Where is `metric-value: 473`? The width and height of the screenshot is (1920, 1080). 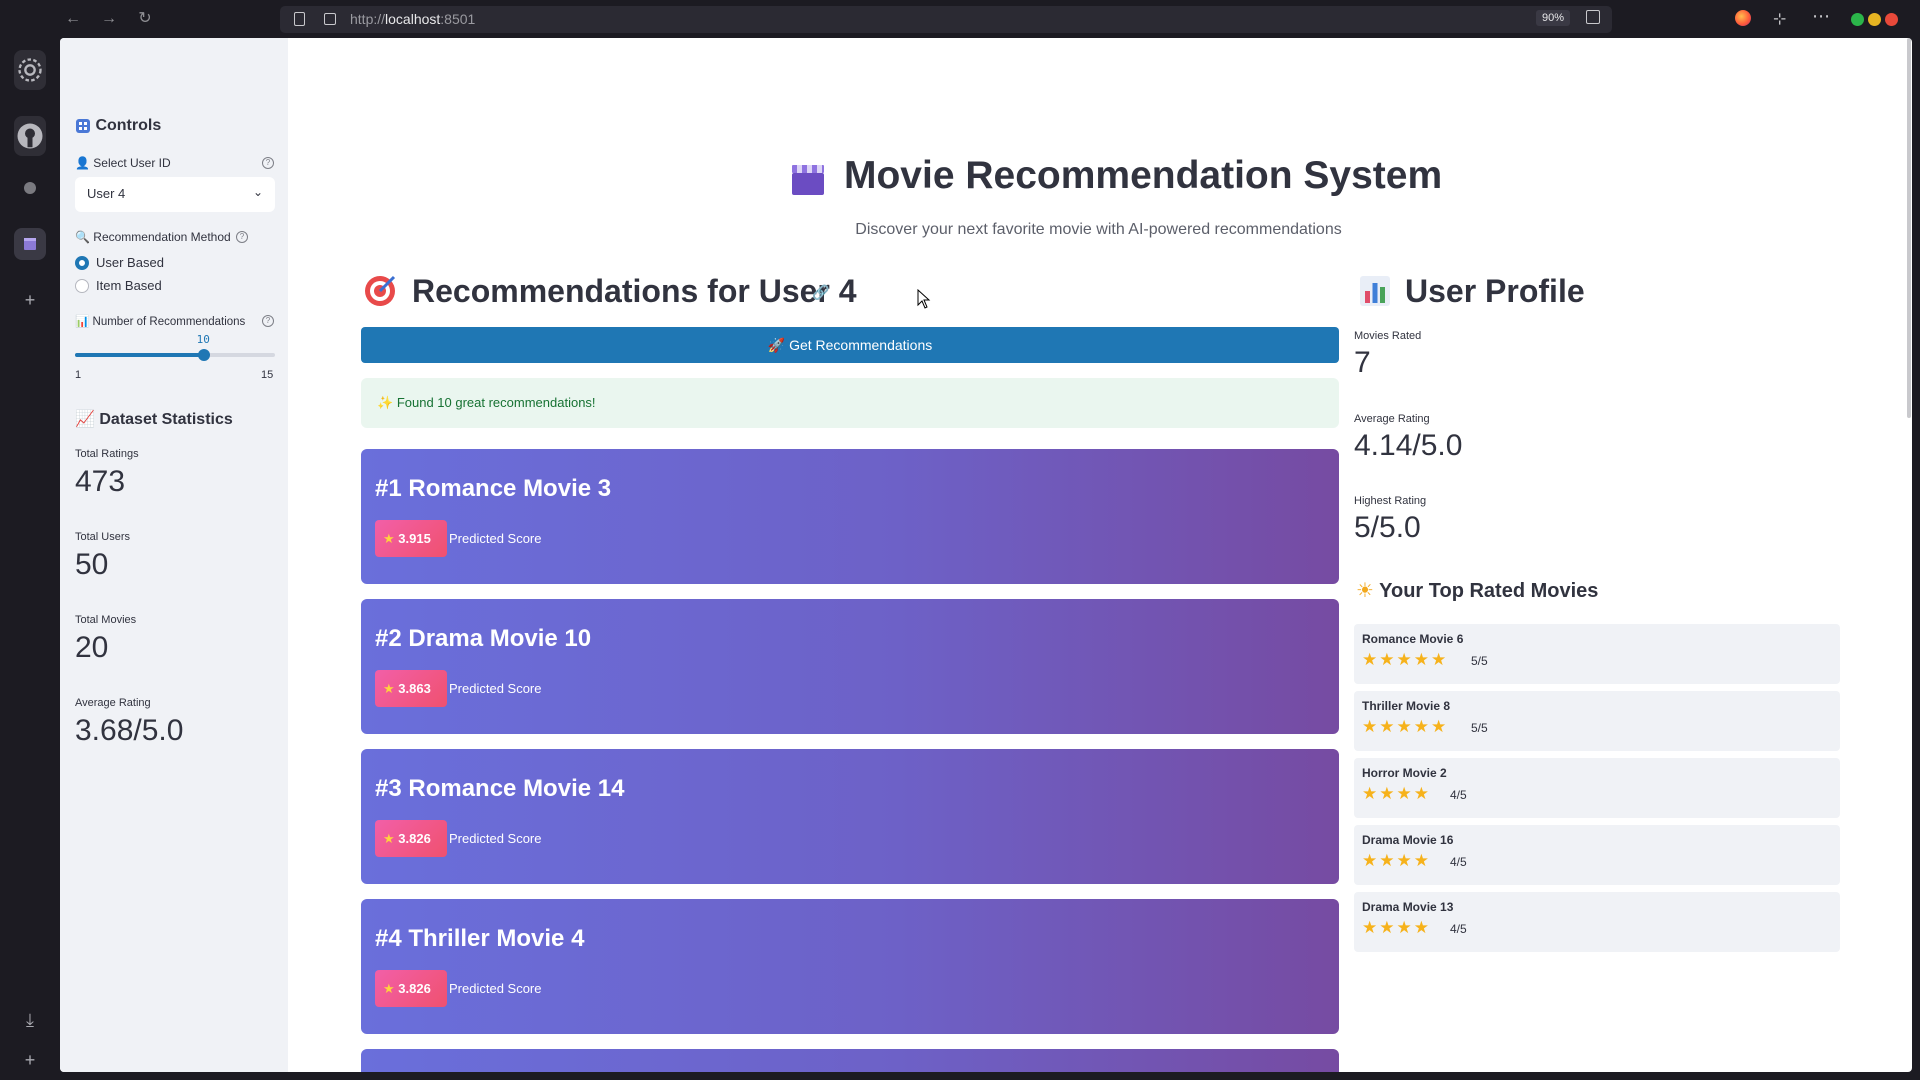 metric-value: 473 is located at coordinates (100, 481).